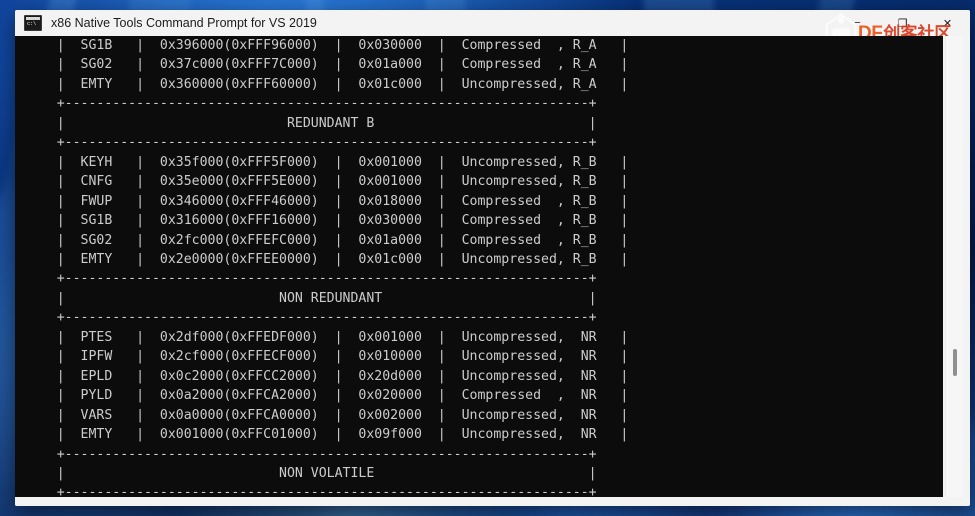  What do you see at coordinates (954, 266) in the screenshot?
I see `console-scrollbar` at bounding box center [954, 266].